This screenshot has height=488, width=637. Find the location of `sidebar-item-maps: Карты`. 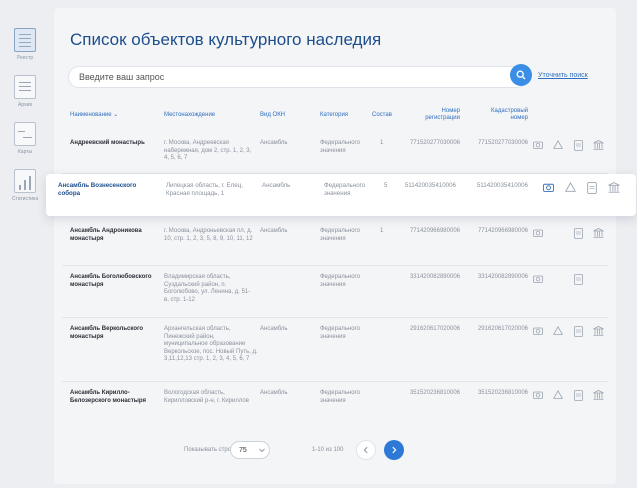

sidebar-item-maps: Карты is located at coordinates (25, 138).